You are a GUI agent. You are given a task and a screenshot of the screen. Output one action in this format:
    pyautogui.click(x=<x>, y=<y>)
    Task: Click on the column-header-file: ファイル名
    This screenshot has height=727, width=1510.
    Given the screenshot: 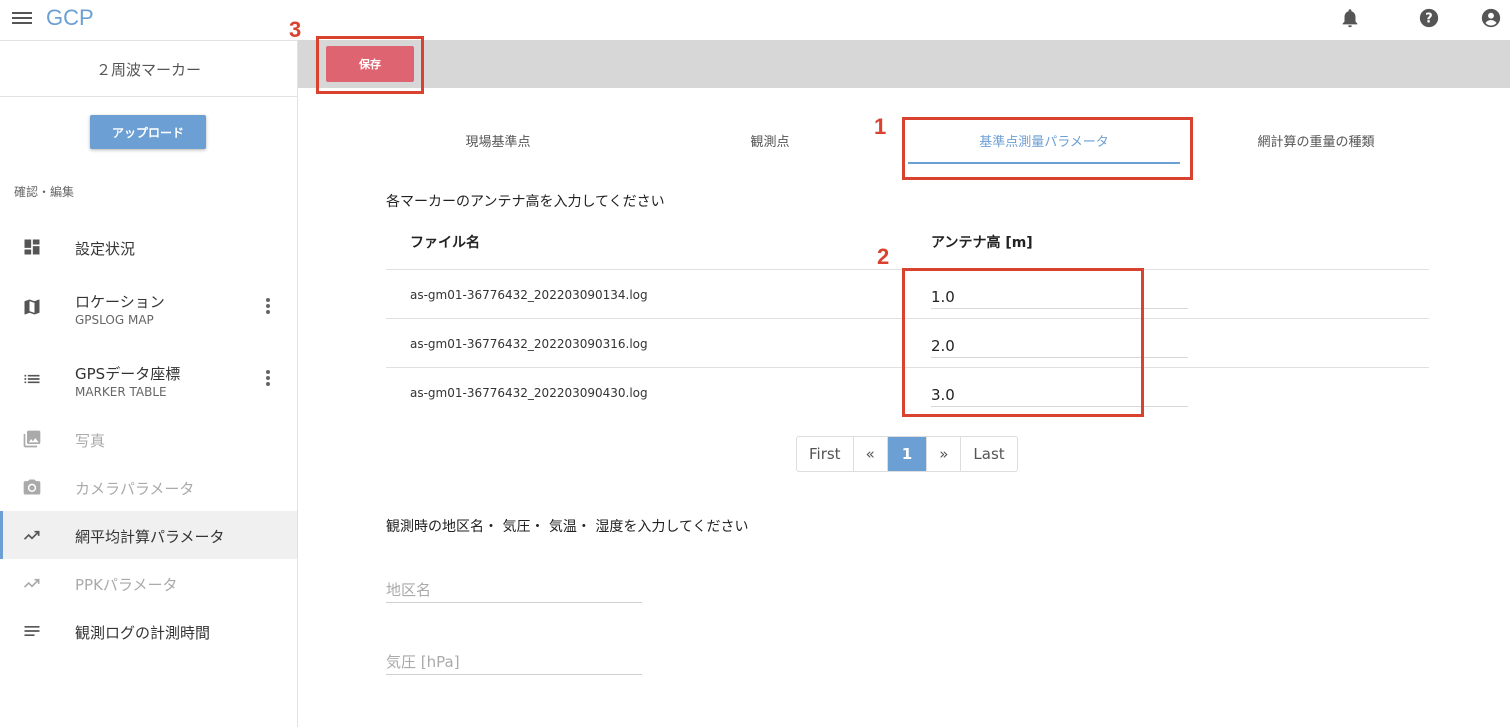 What is the action you would take?
    pyautogui.click(x=445, y=243)
    